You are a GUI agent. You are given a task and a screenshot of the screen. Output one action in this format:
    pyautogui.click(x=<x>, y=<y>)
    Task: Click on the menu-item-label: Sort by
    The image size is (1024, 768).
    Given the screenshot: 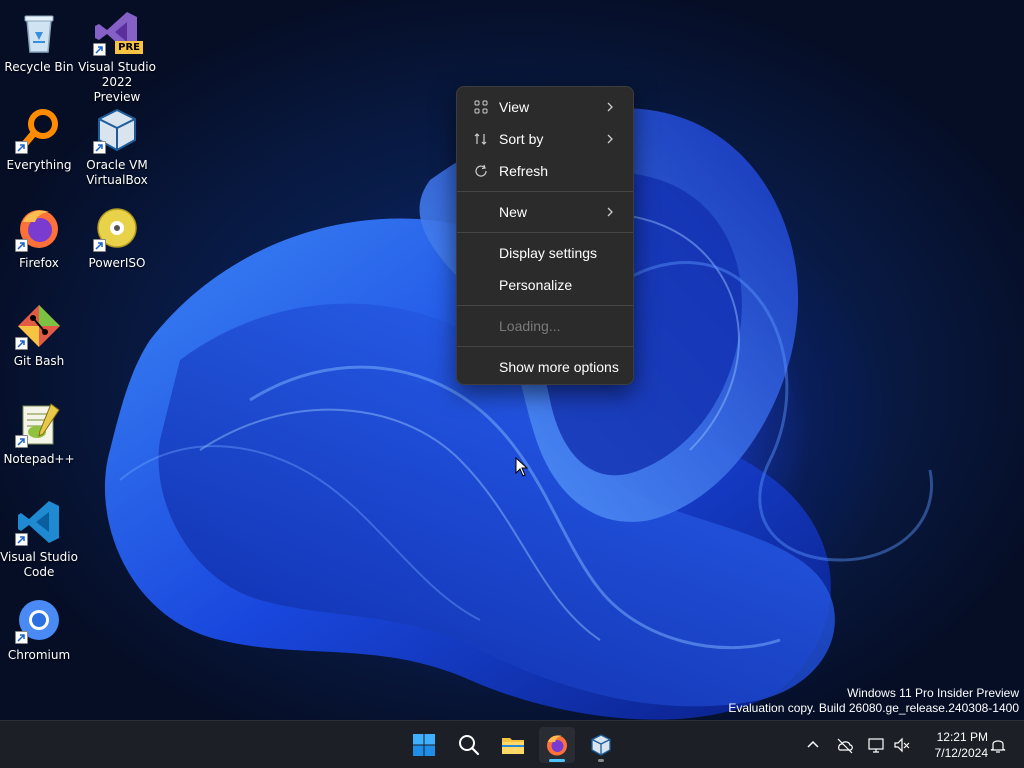 What is the action you would take?
    pyautogui.click(x=521, y=139)
    